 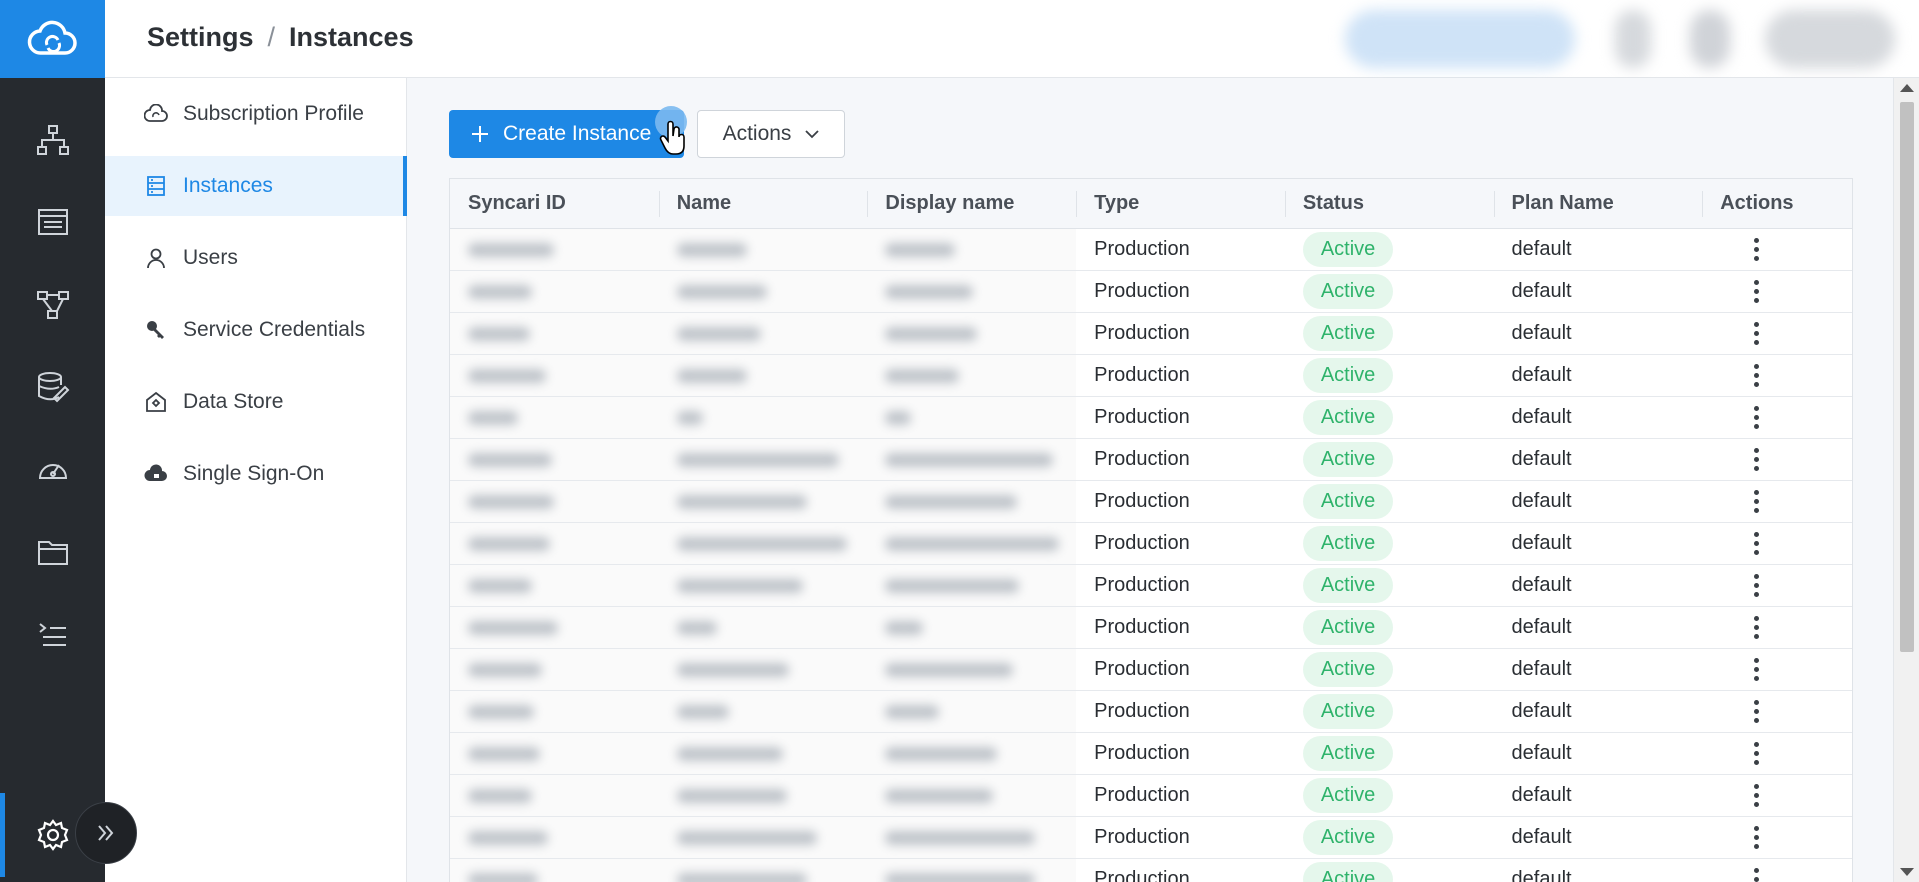 What do you see at coordinates (972, 753) in the screenshot?
I see `display-name-cell` at bounding box center [972, 753].